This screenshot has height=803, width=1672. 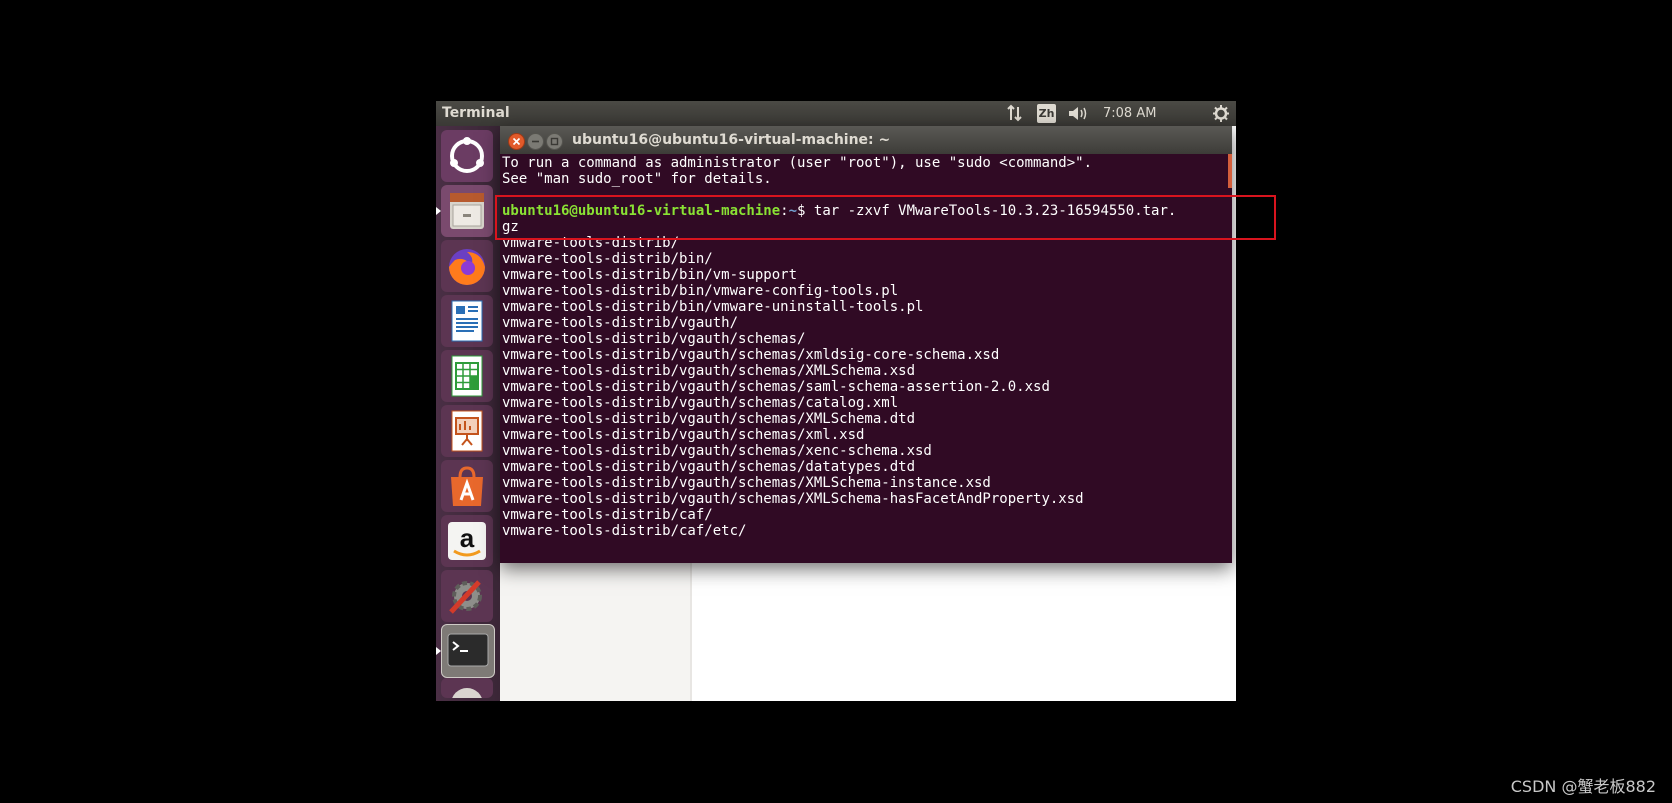 I want to click on calc-icon, so click(x=467, y=376).